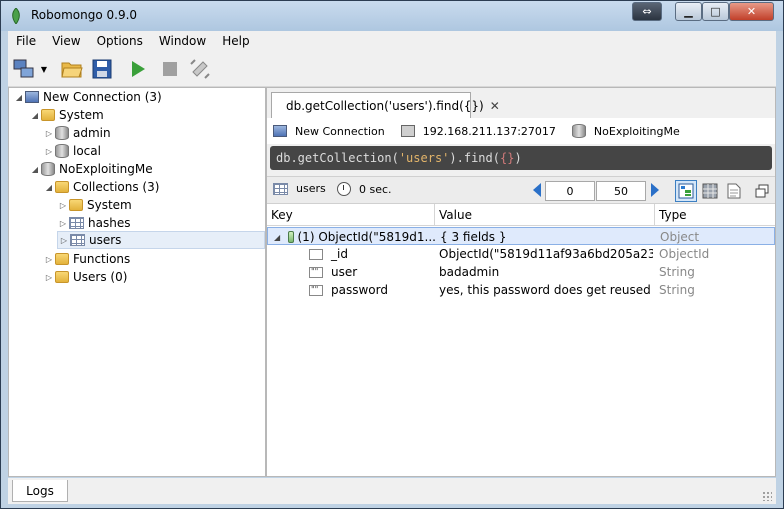 The width and height of the screenshot is (784, 509). Describe the element at coordinates (621, 191) in the screenshot. I see `limit-input: 50` at that location.